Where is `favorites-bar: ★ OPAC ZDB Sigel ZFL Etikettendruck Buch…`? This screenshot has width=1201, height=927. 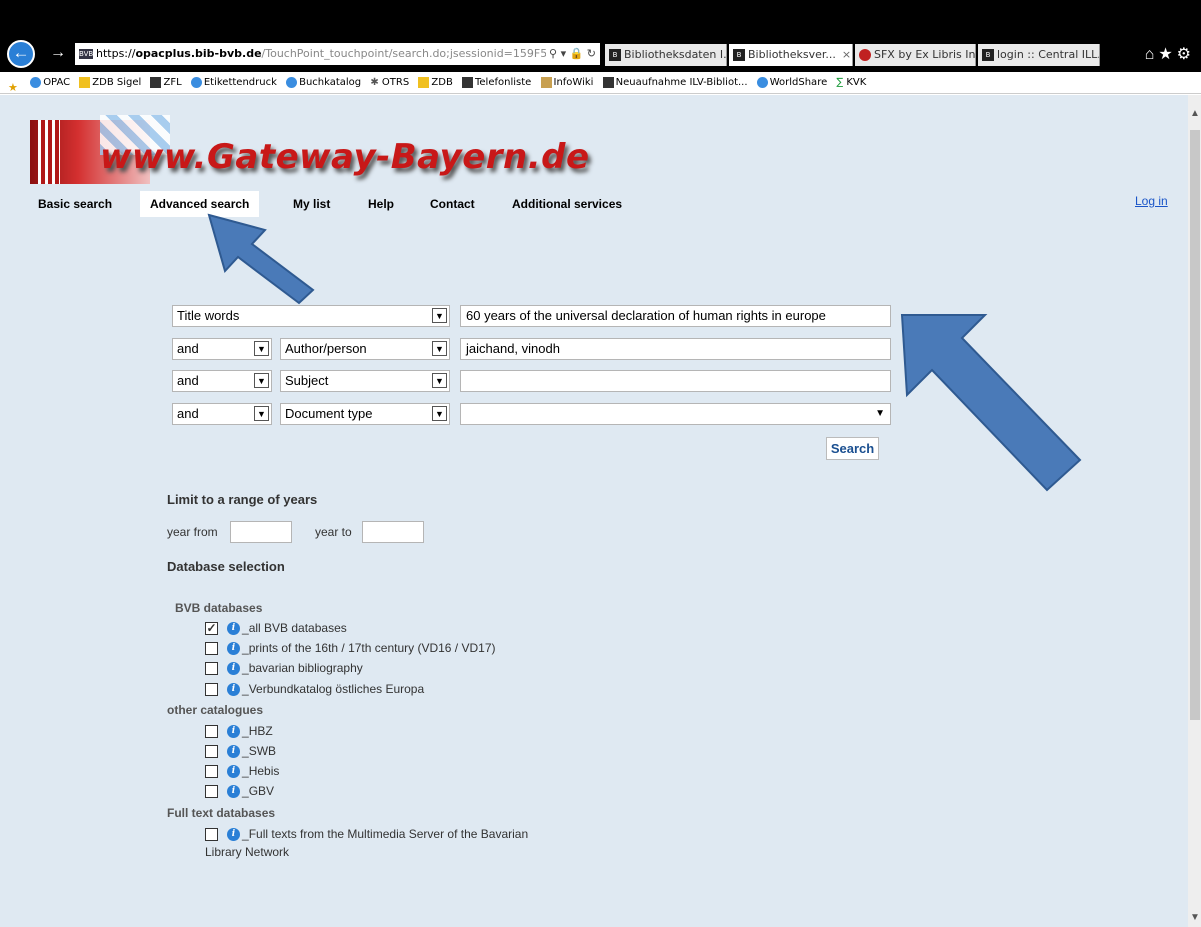 favorites-bar: ★ OPAC ZDB Sigel ZFL Etikettendruck Buch… is located at coordinates (600, 83).